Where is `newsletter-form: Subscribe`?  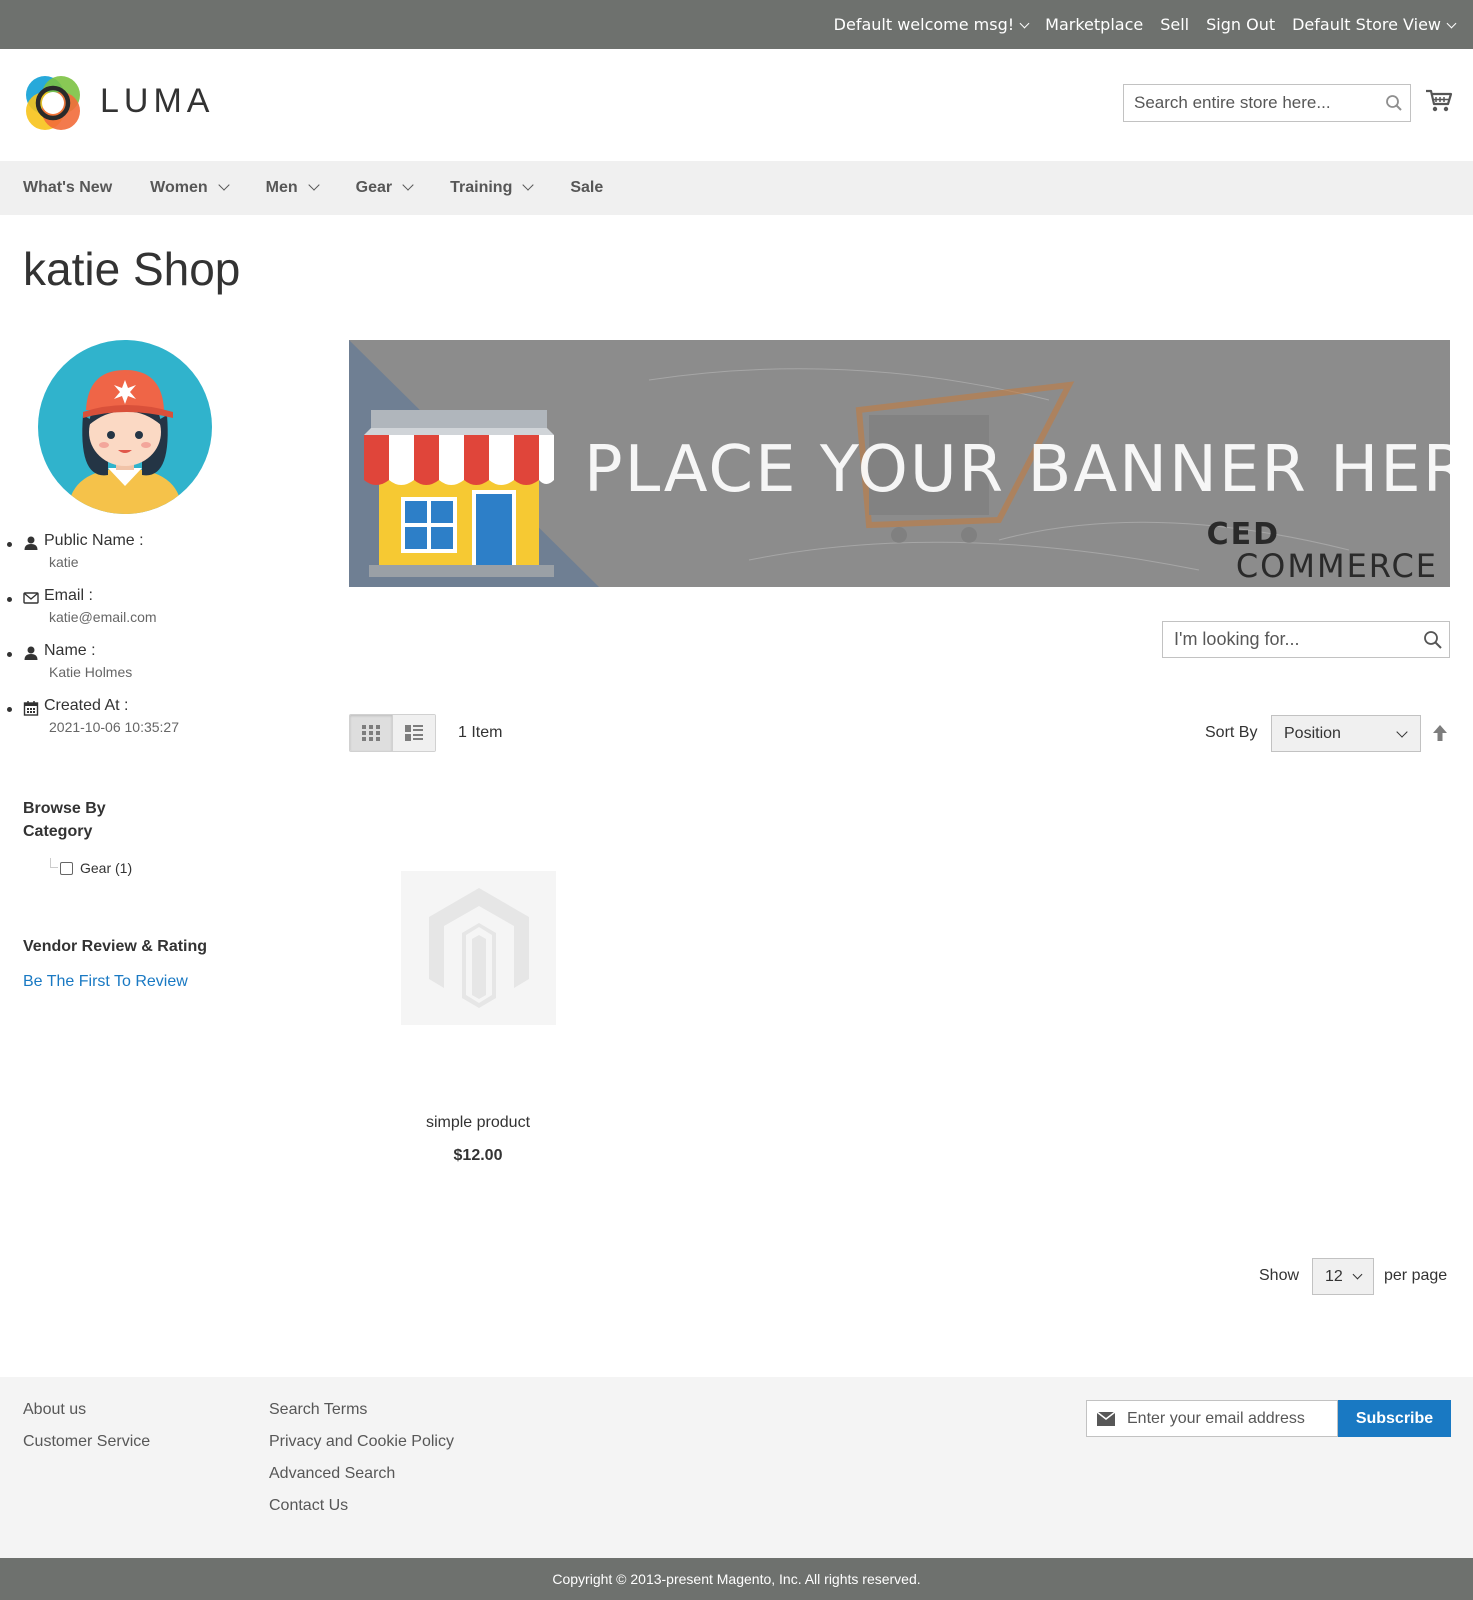 newsletter-form: Subscribe is located at coordinates (1268, 1418).